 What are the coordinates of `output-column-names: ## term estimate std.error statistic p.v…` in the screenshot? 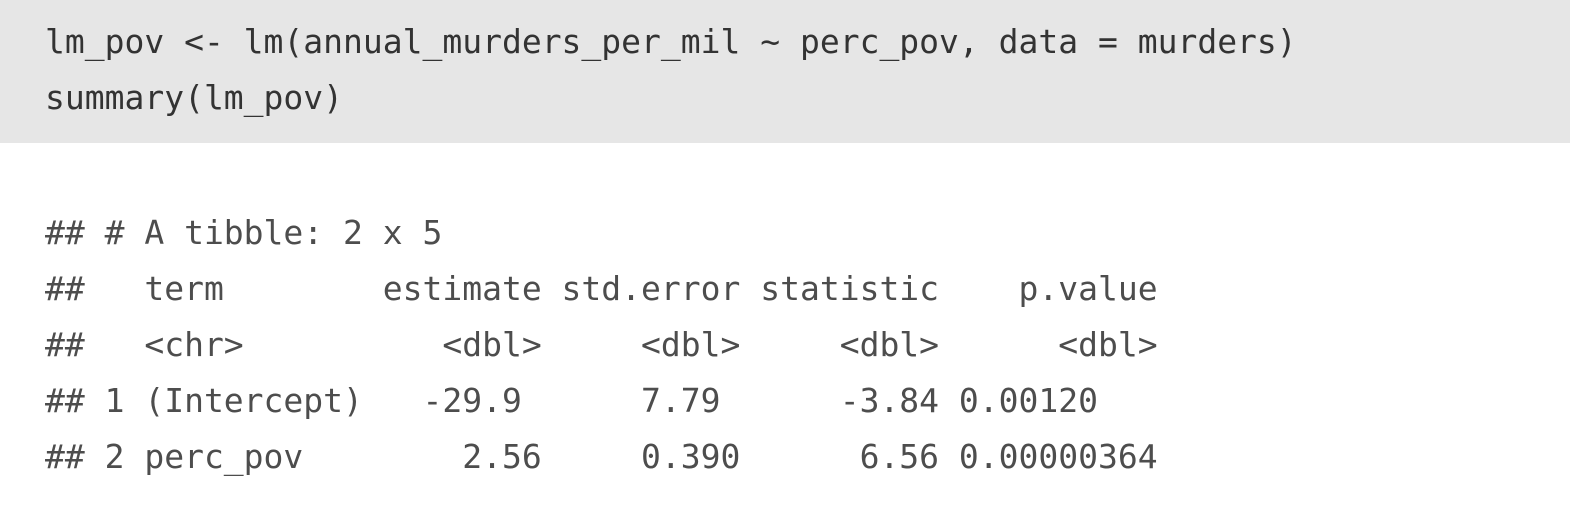 It's located at (601, 288).